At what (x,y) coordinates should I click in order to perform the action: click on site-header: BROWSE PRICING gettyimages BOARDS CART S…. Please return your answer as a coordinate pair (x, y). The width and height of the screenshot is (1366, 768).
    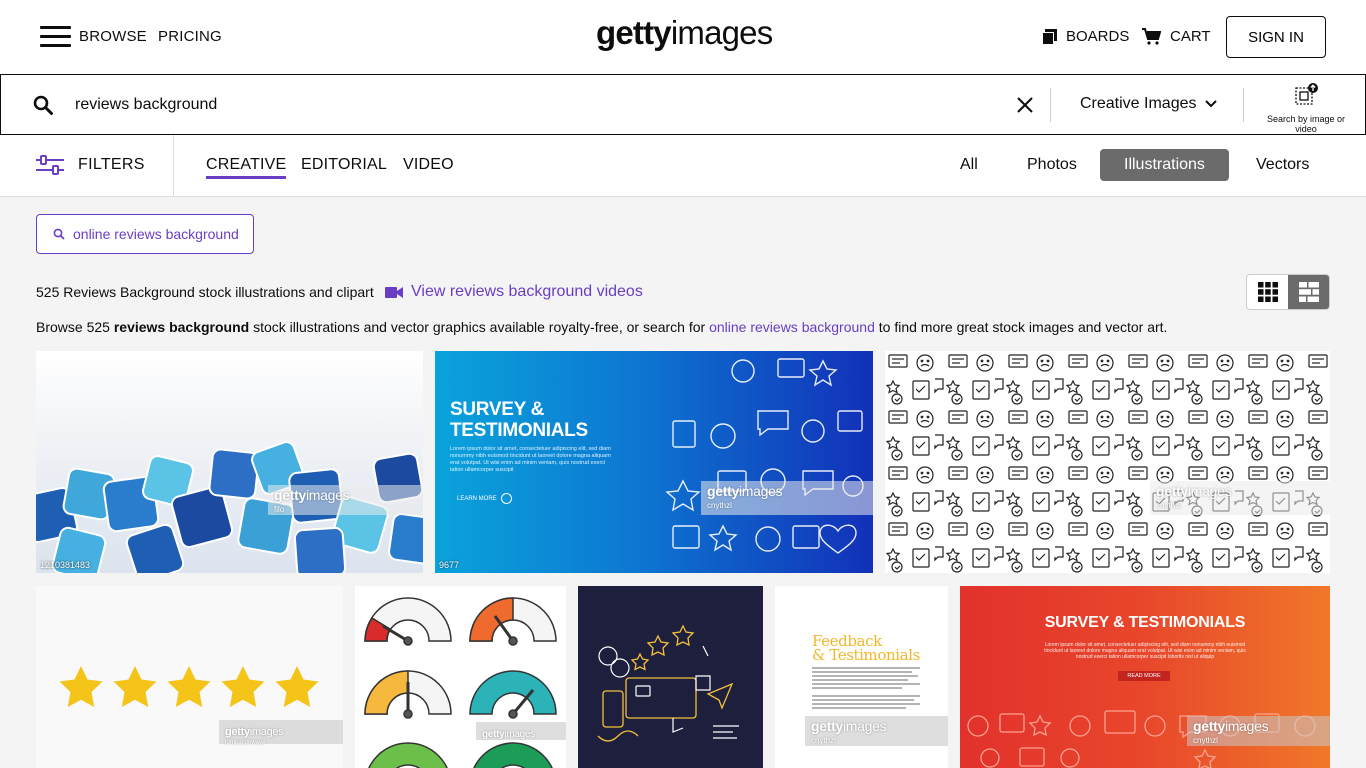
    Looking at the image, I should click on (683, 37).